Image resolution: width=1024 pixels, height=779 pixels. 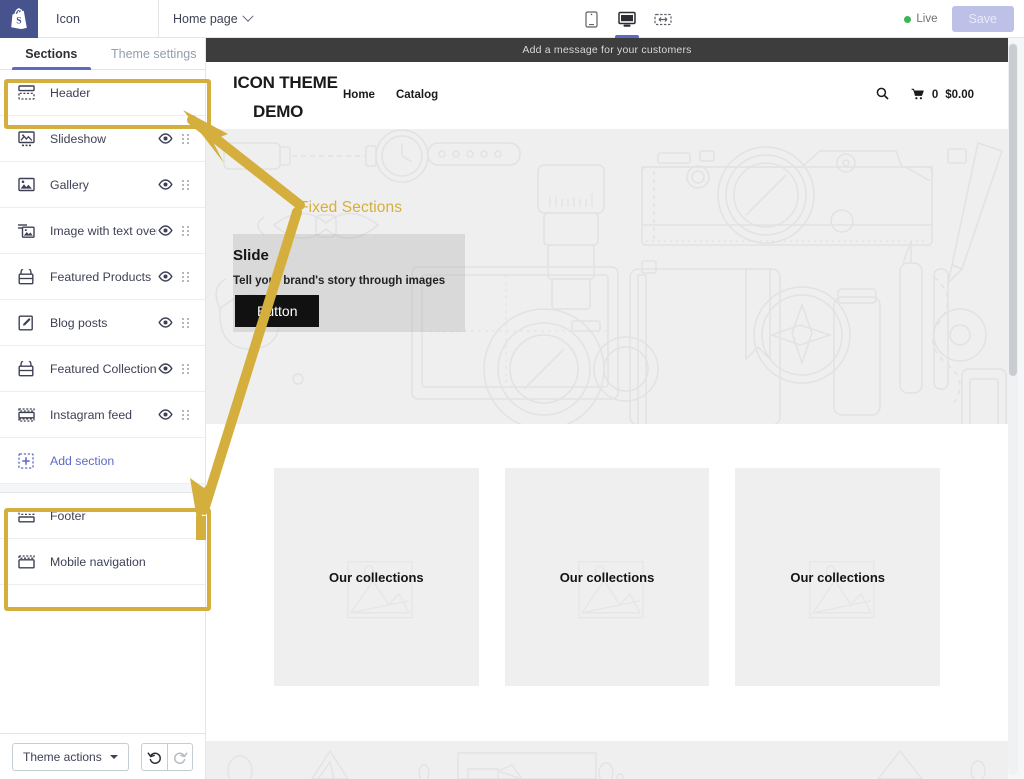 What do you see at coordinates (79, 322) in the screenshot?
I see `sidebar-item-label: Blog posts` at bounding box center [79, 322].